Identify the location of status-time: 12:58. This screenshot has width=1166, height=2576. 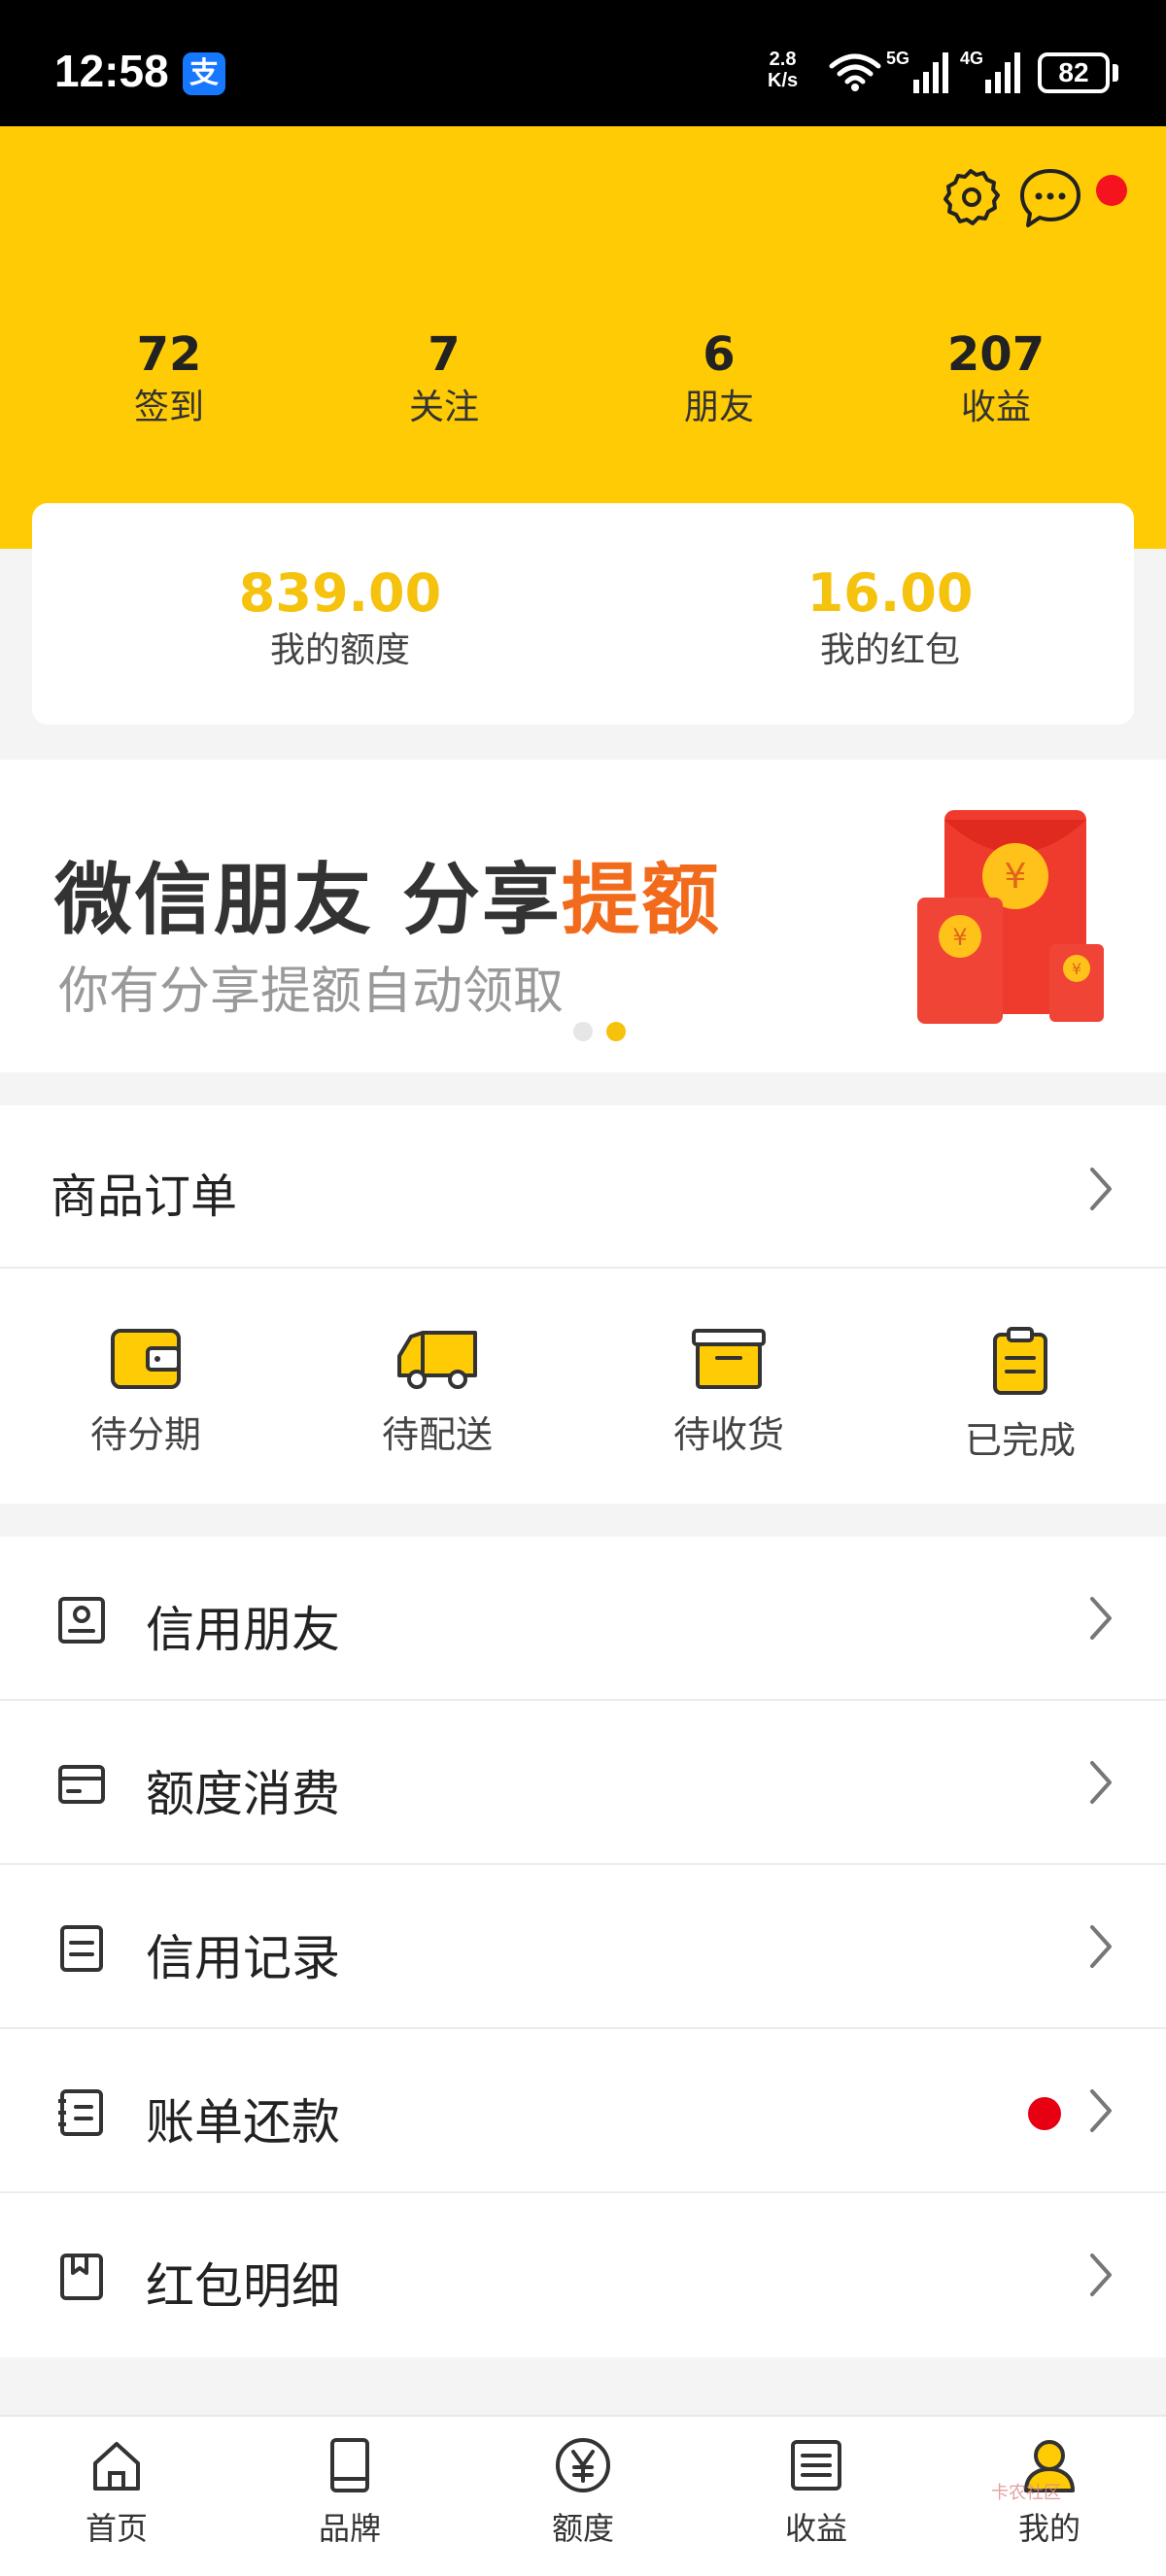
(111, 71).